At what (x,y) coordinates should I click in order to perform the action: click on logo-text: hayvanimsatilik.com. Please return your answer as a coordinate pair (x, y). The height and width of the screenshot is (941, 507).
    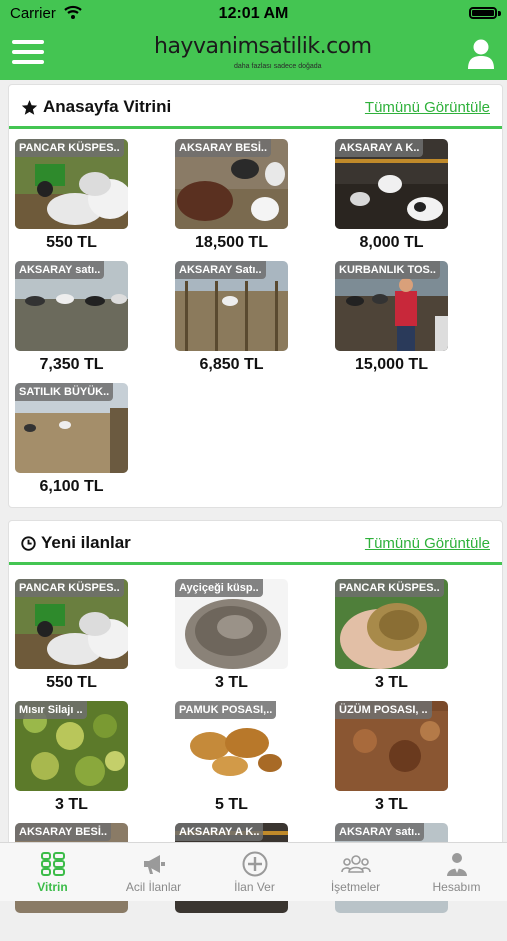
    Looking at the image, I should click on (263, 46).